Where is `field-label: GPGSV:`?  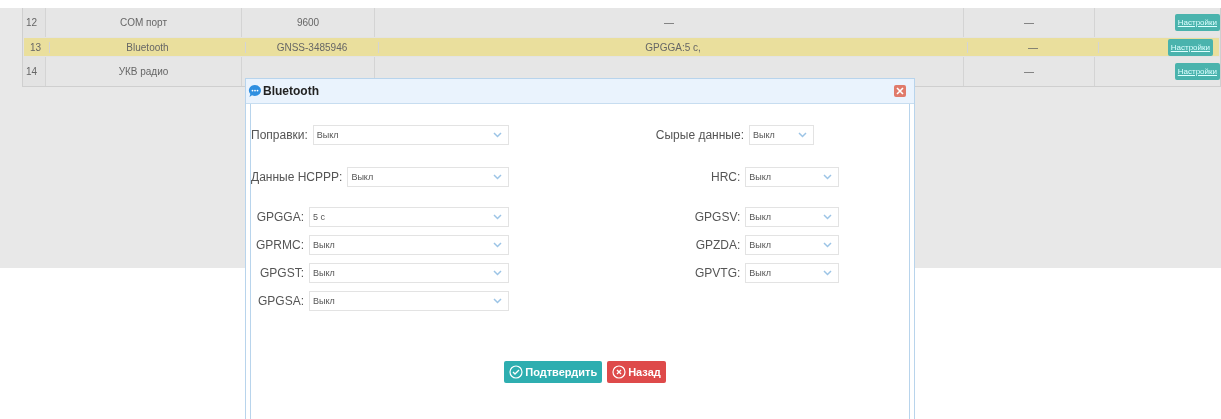 field-label: GPGSV: is located at coordinates (717, 217).